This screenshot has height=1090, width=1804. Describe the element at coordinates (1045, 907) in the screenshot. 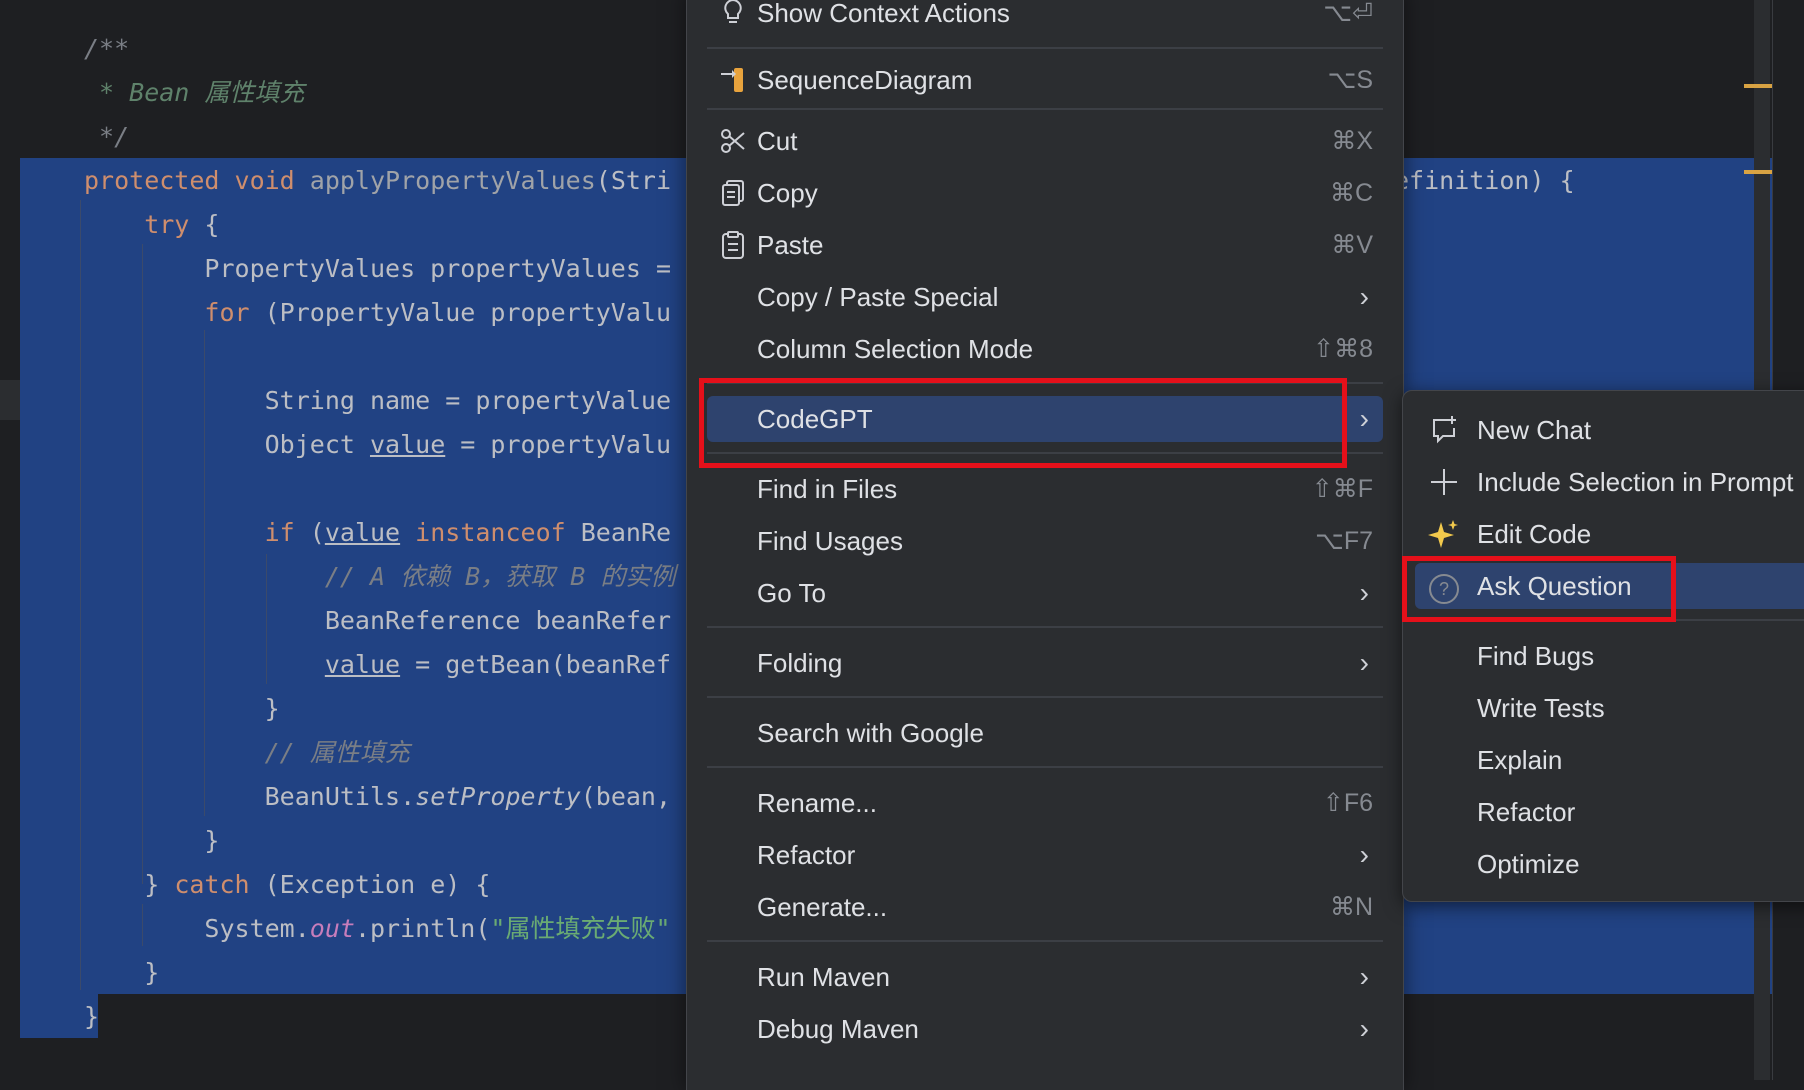

I see `menu-item-generate: Generate... ⌘N` at that location.